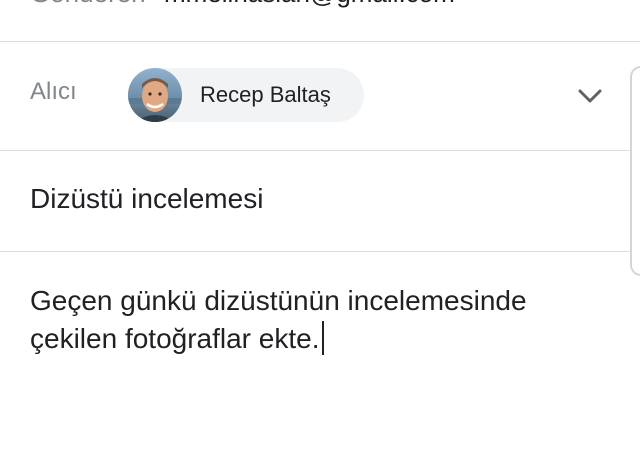  What do you see at coordinates (309, 4) in the screenshot?
I see `from-address: mmelihaslan@gmail.com` at bounding box center [309, 4].